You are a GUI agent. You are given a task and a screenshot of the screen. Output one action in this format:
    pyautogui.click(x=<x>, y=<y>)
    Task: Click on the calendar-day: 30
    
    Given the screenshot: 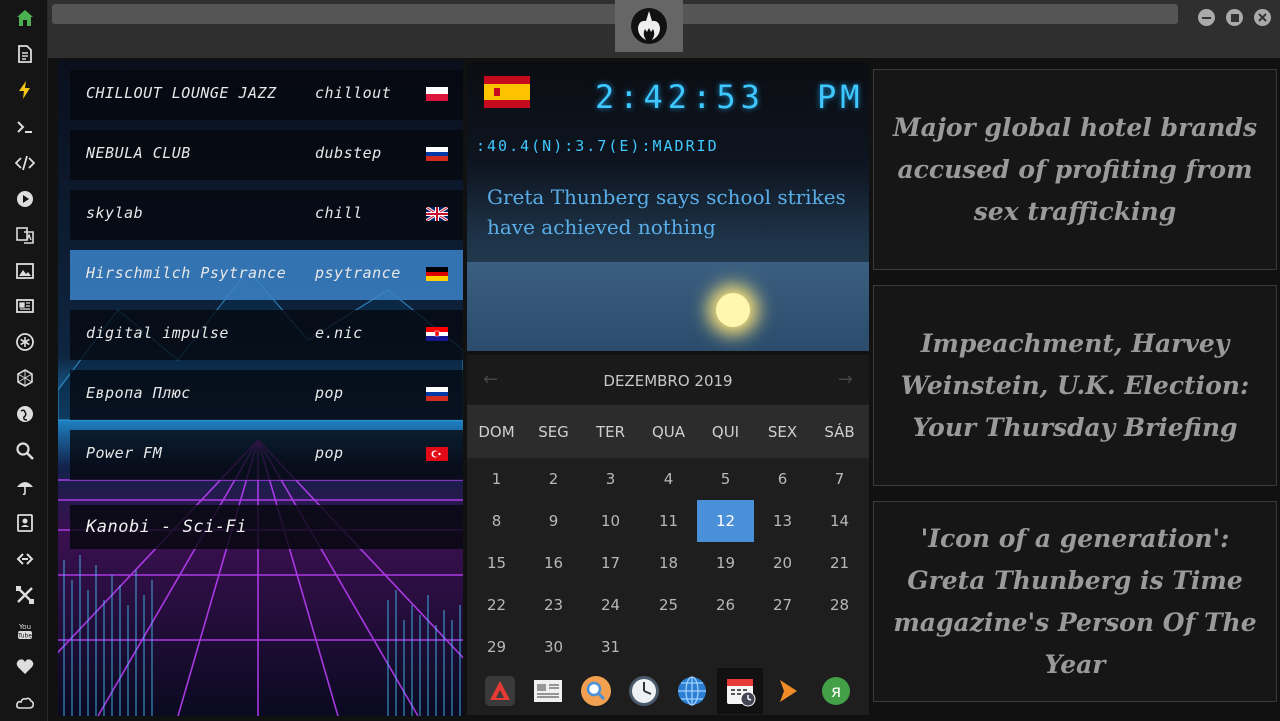 What is the action you would take?
    pyautogui.click(x=553, y=647)
    